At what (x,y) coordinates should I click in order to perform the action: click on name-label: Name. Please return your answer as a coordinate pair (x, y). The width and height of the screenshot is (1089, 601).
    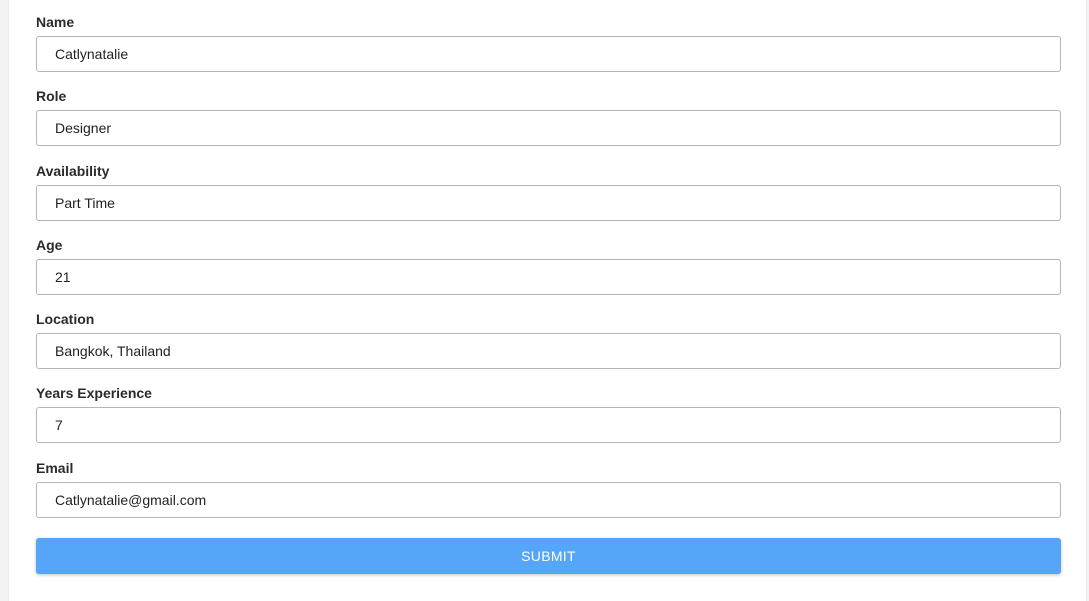
    Looking at the image, I should click on (55, 22).